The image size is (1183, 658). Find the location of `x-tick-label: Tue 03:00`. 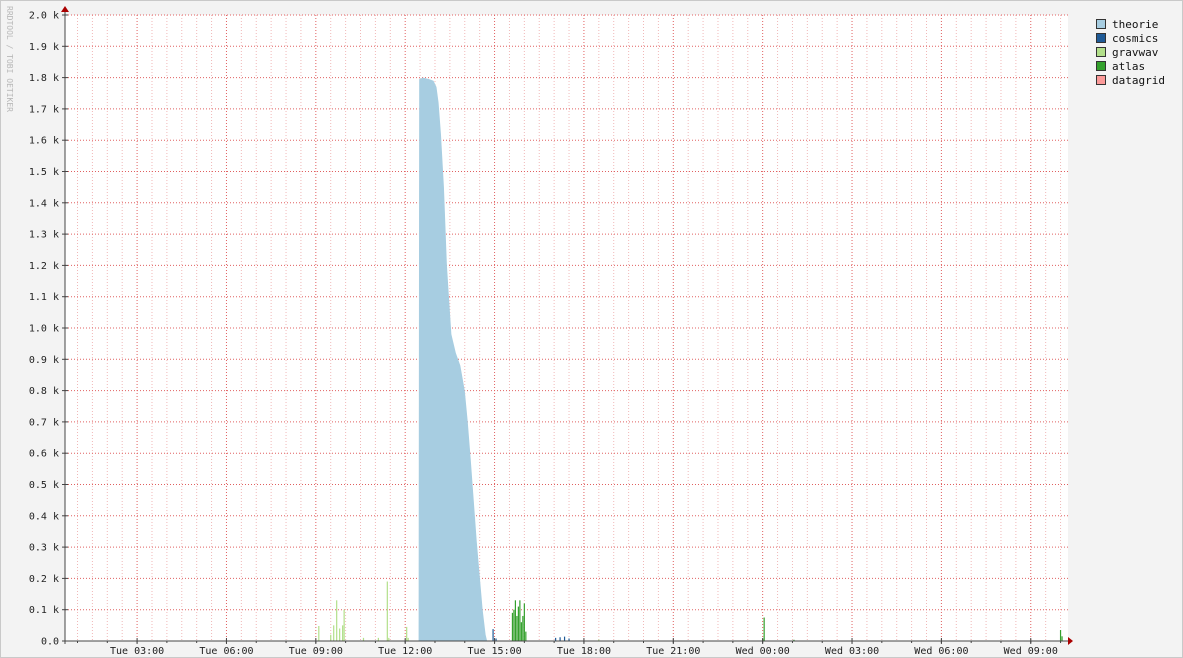

x-tick-label: Tue 03:00 is located at coordinates (137, 651).